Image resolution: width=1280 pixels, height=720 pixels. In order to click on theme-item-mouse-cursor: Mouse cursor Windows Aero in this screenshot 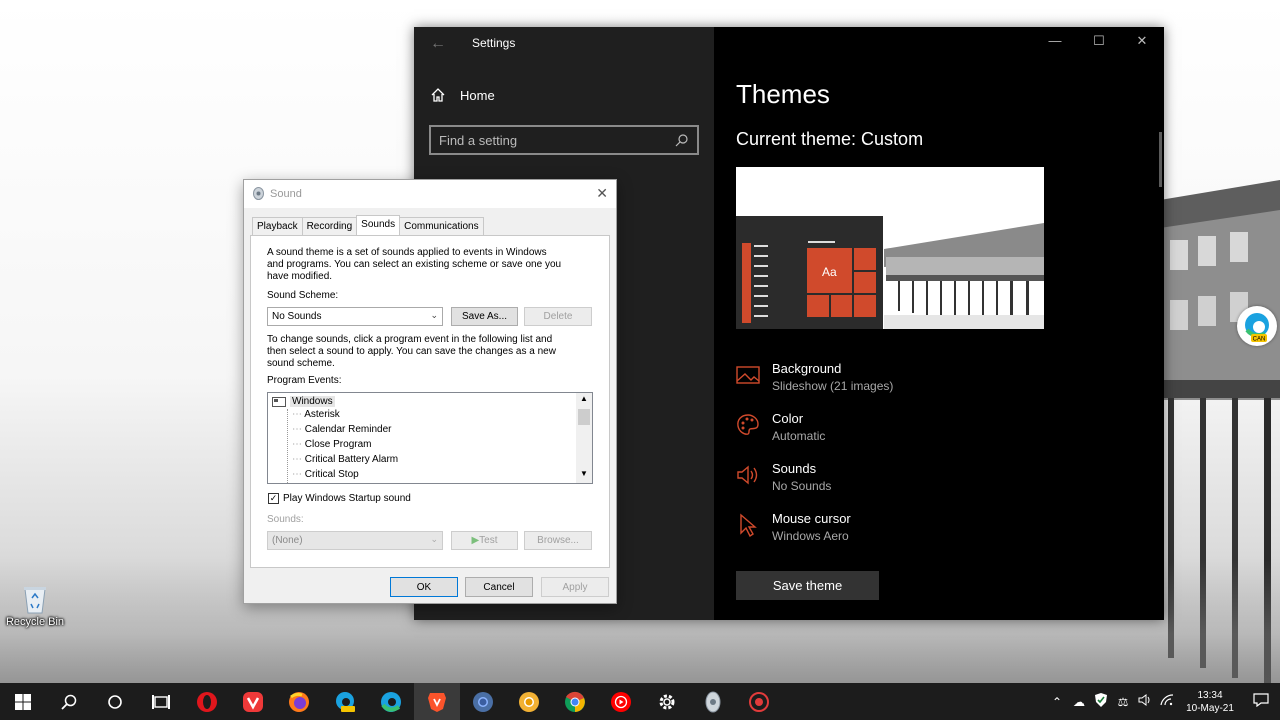, I will do `click(886, 531)`.